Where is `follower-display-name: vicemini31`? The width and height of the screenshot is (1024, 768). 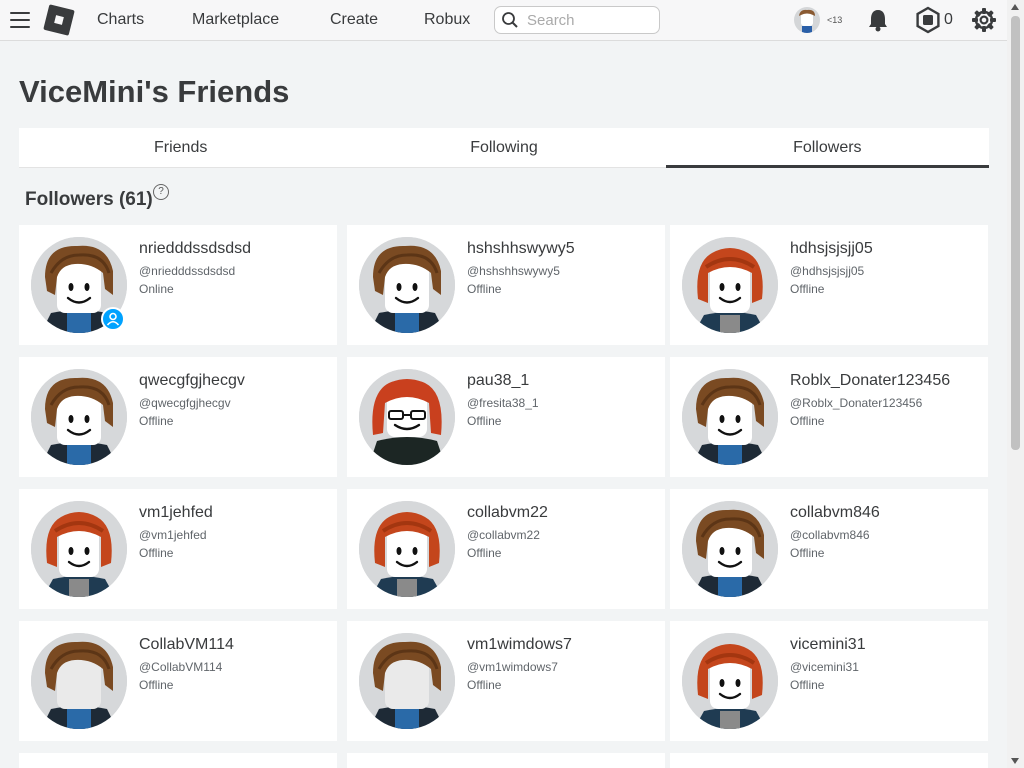
follower-display-name: vicemini31 is located at coordinates (828, 645).